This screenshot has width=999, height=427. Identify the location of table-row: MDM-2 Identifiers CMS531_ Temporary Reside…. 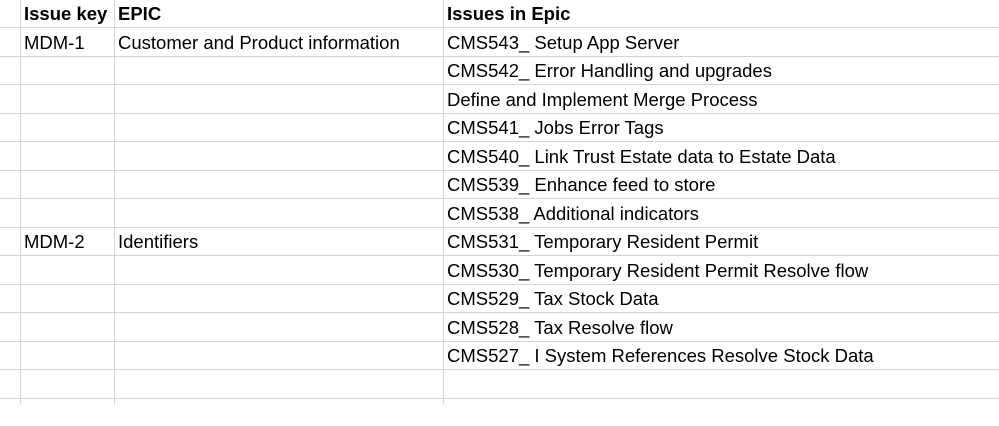
(499, 242).